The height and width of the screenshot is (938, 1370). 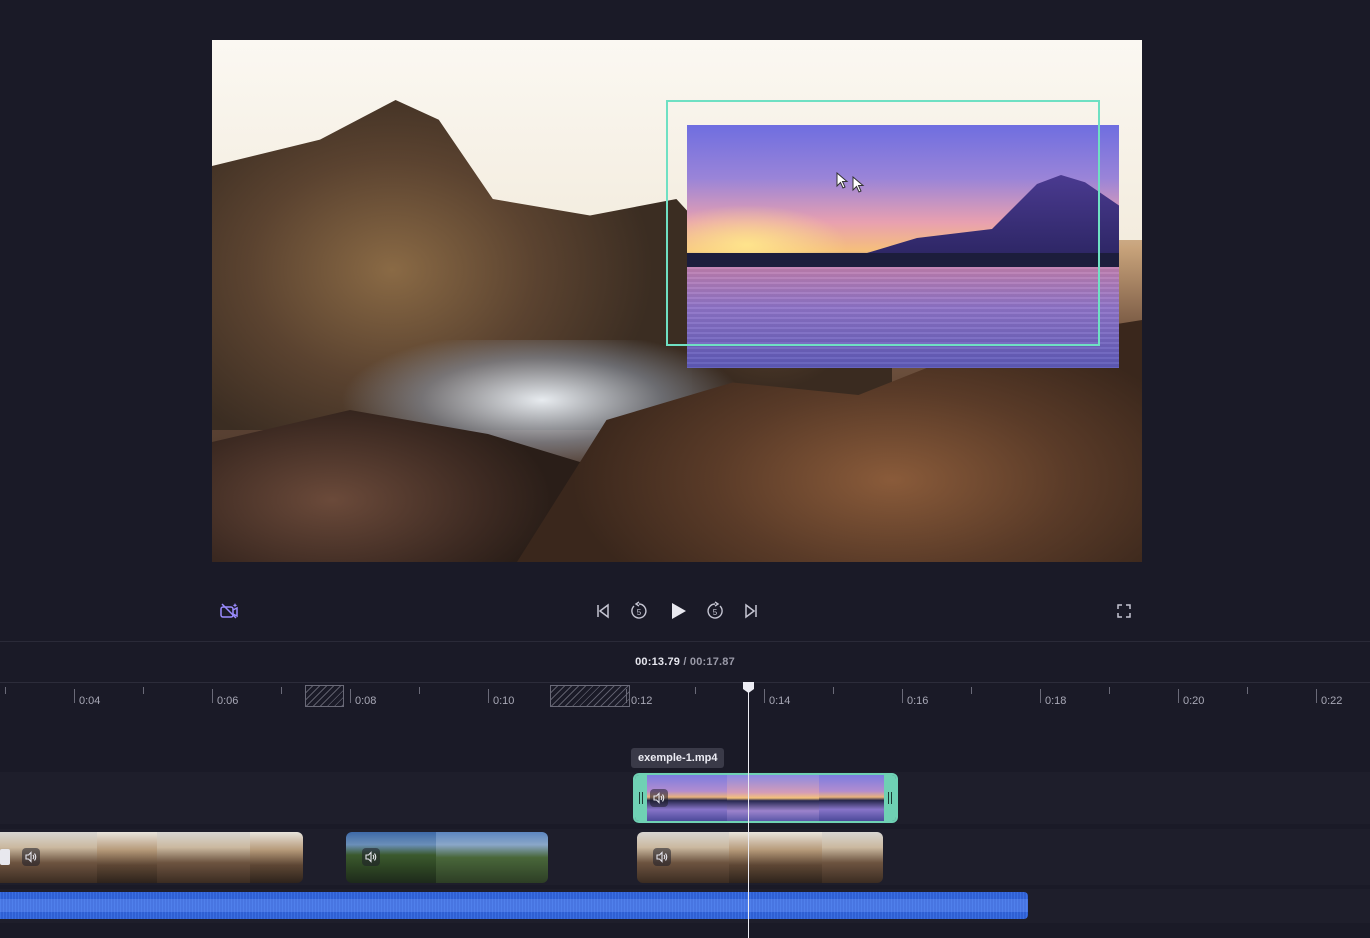 What do you see at coordinates (642, 701) in the screenshot?
I see `ruler-label: 0:12` at bounding box center [642, 701].